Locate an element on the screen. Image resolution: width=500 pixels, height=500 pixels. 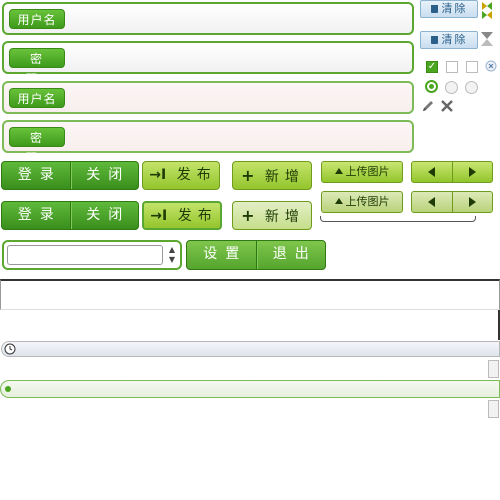
clear-label-2: 清除 is located at coordinates (454, 39).